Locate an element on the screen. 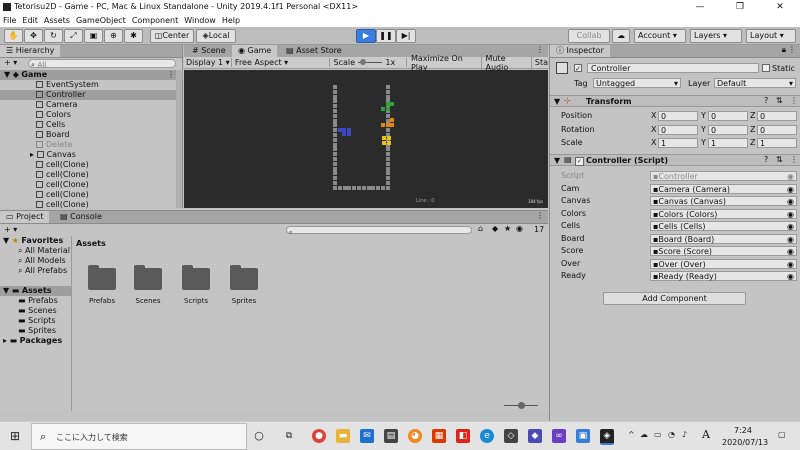 This screenshot has height=450, width=800. close-icon: ✕ is located at coordinates (780, 7).